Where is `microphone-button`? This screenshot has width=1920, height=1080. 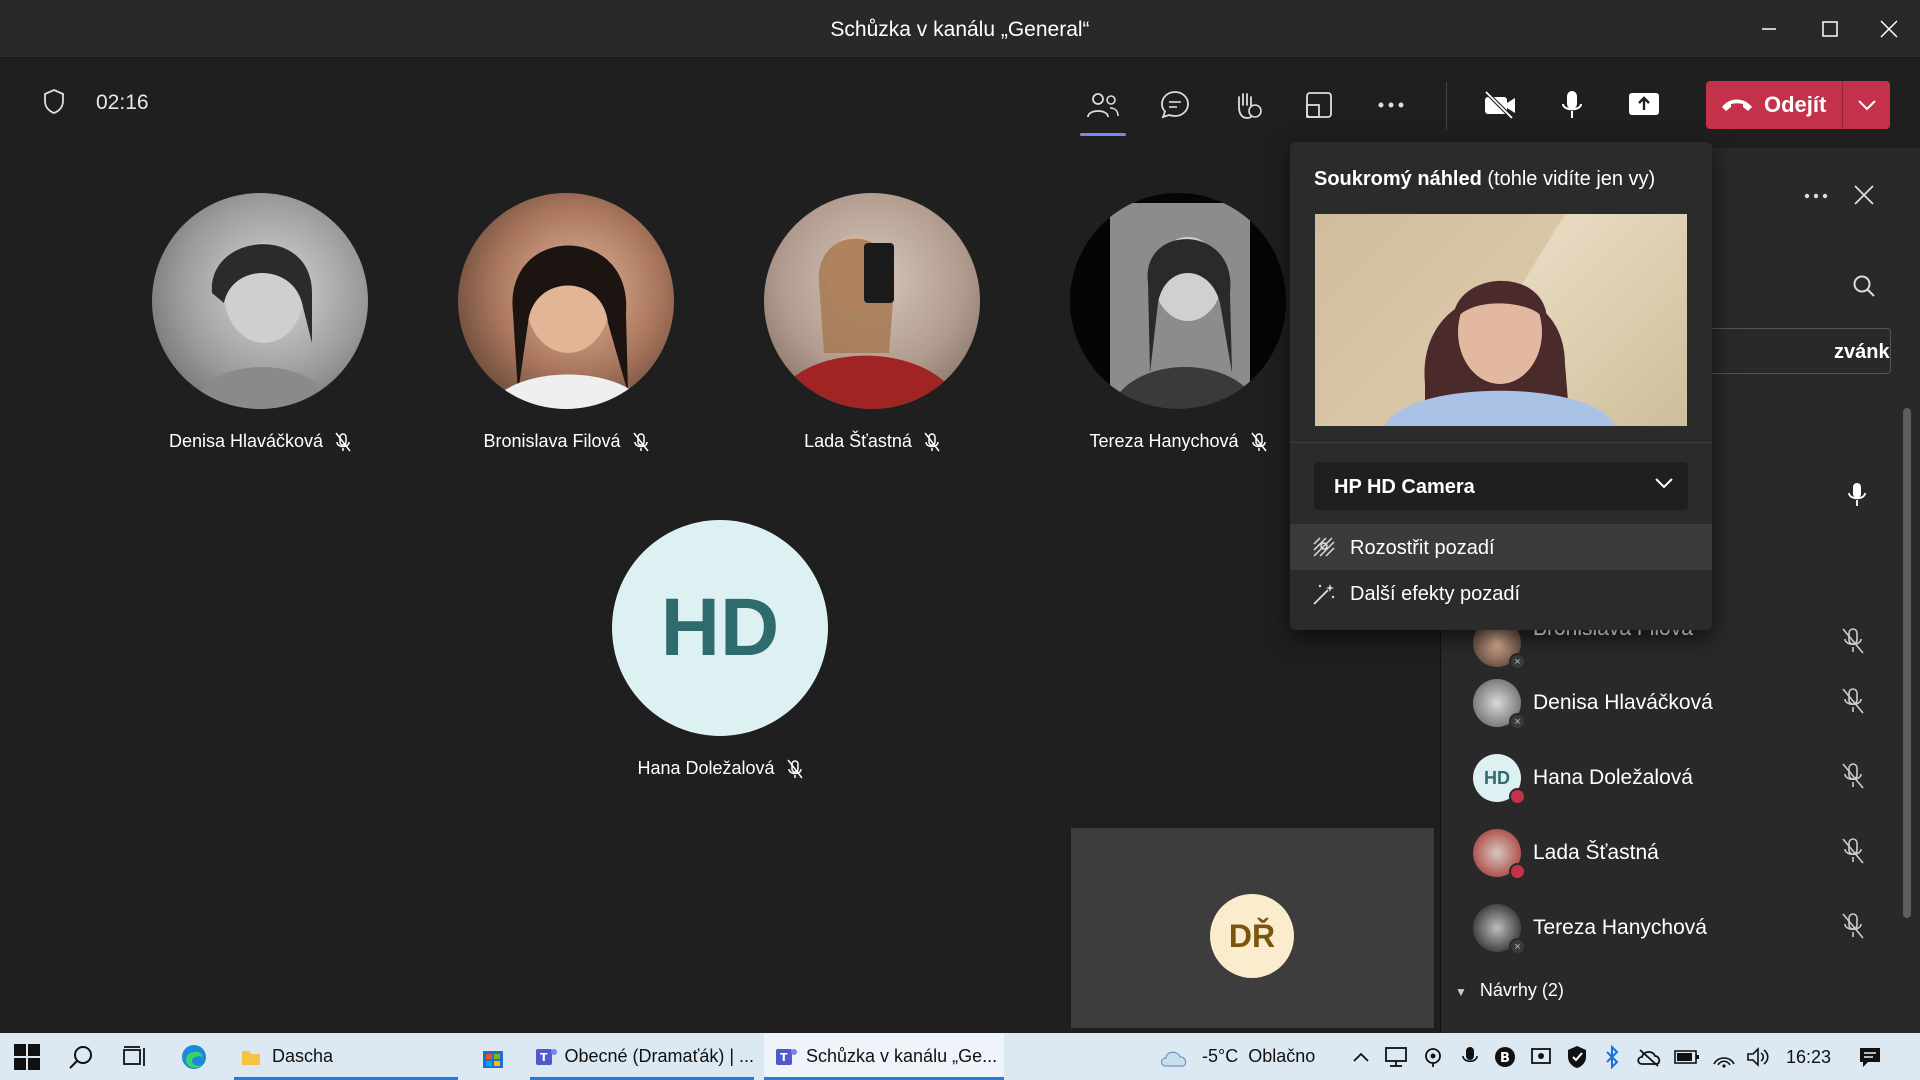
microphone-button is located at coordinates (1572, 105).